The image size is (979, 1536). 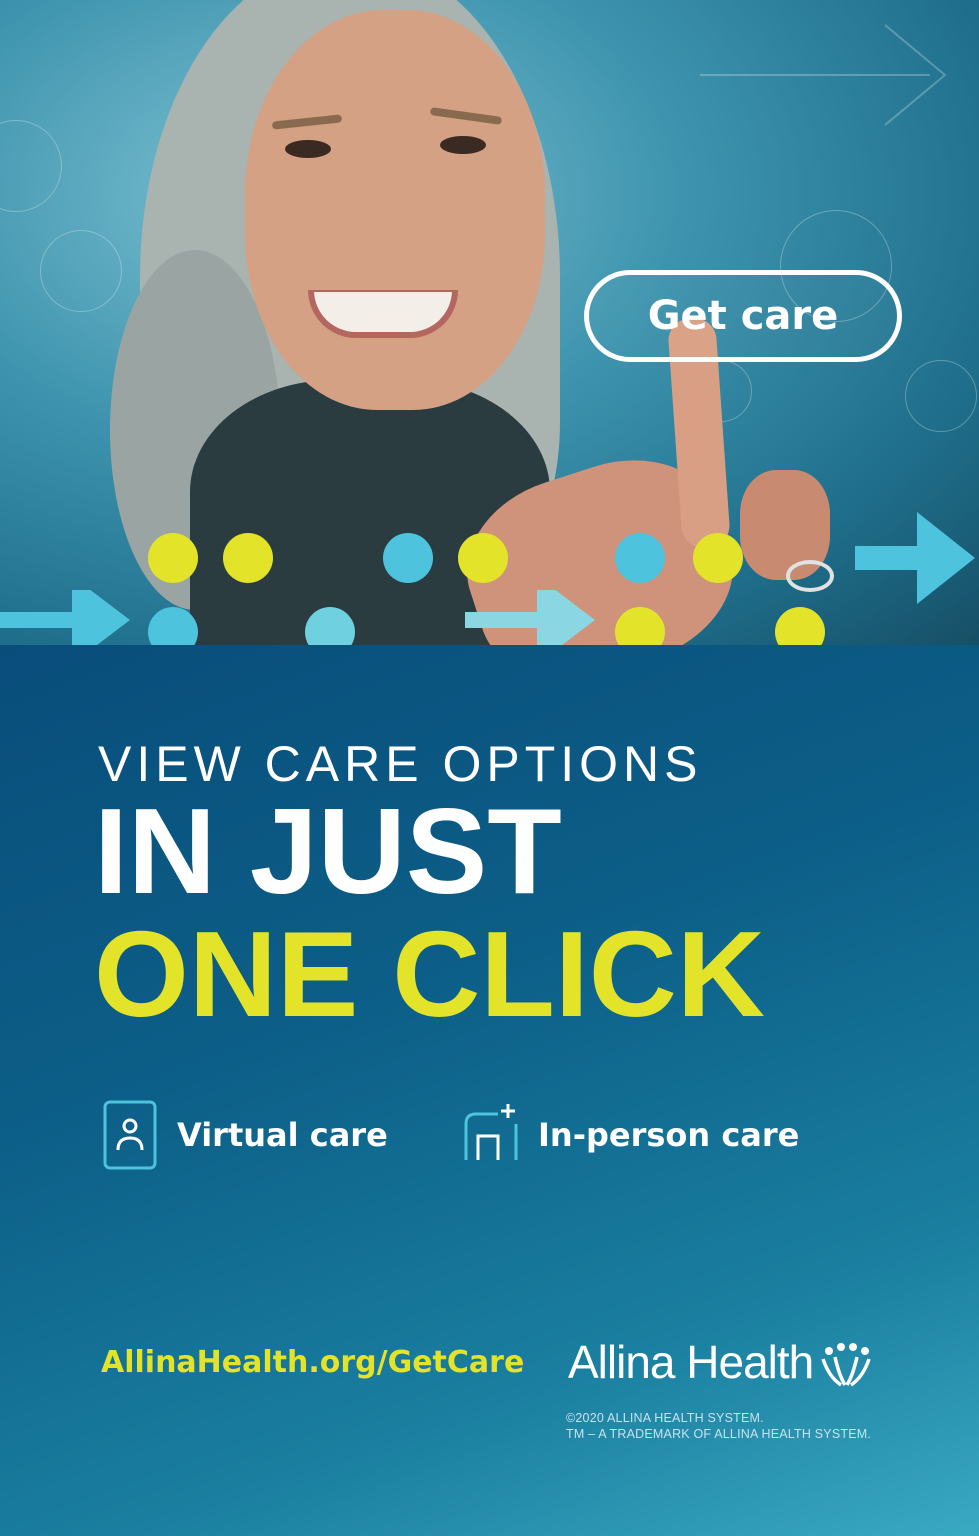 I want to click on brand-name: Allina Health, so click(x=691, y=1362).